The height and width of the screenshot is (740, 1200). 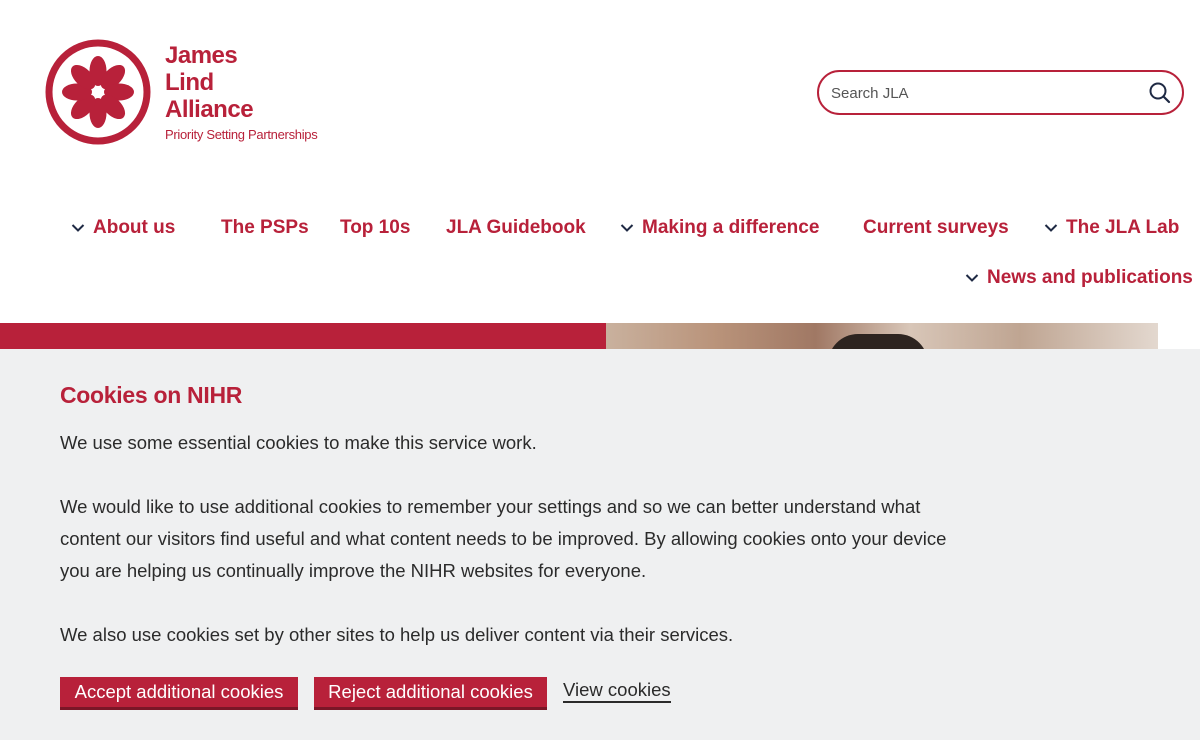 I want to click on view-cookies-link: View cookies, so click(x=617, y=691).